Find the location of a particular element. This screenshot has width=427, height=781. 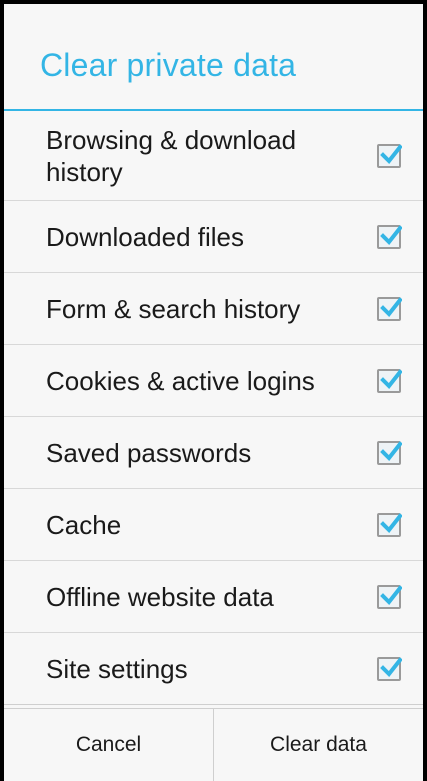

option-cache: Cache is located at coordinates (213, 525).